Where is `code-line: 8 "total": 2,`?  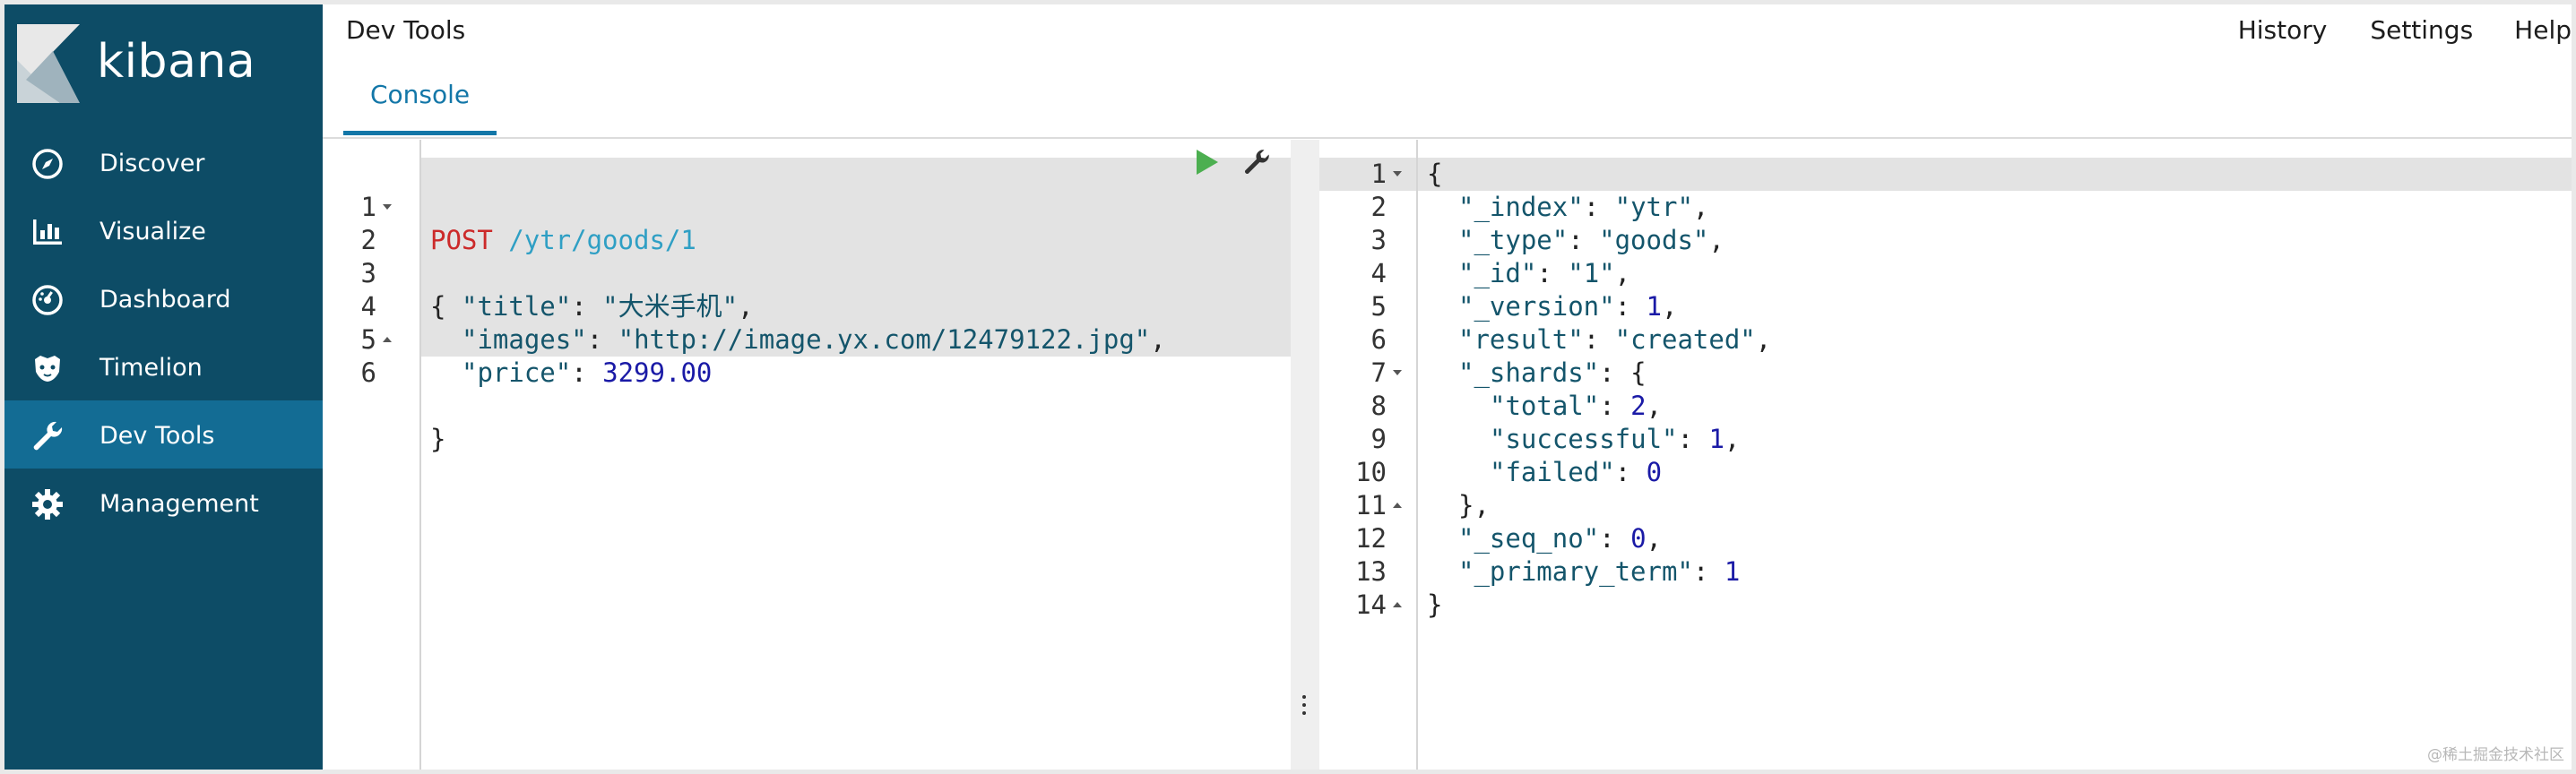 code-line: 8 "total": 2, is located at coordinates (1945, 406).